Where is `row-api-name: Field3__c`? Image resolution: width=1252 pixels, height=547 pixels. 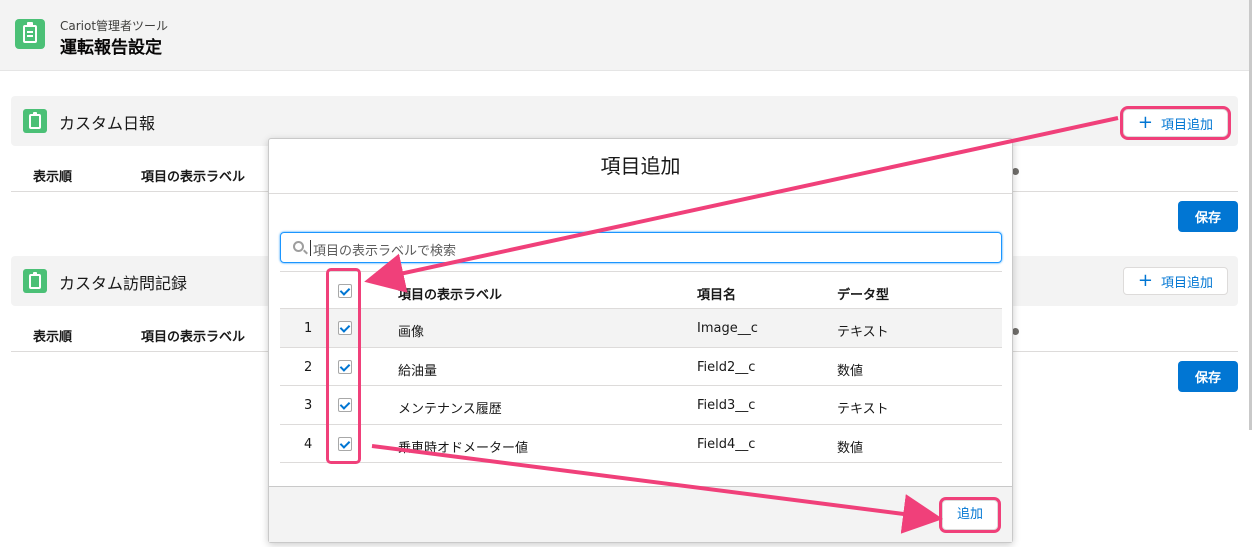 row-api-name: Field3__c is located at coordinates (726, 405).